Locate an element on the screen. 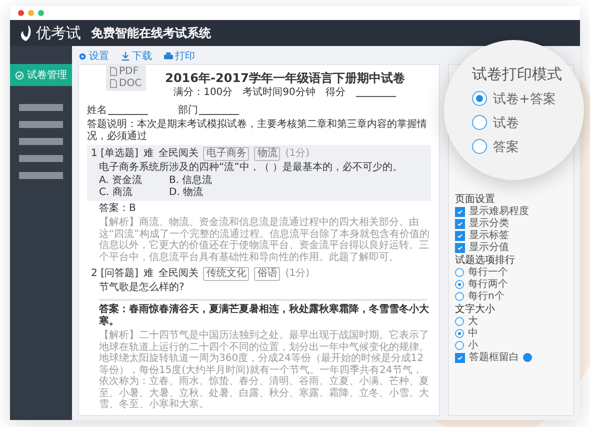 The height and width of the screenshot is (427, 590). section-heading: 页面设置 is located at coordinates (475, 199).